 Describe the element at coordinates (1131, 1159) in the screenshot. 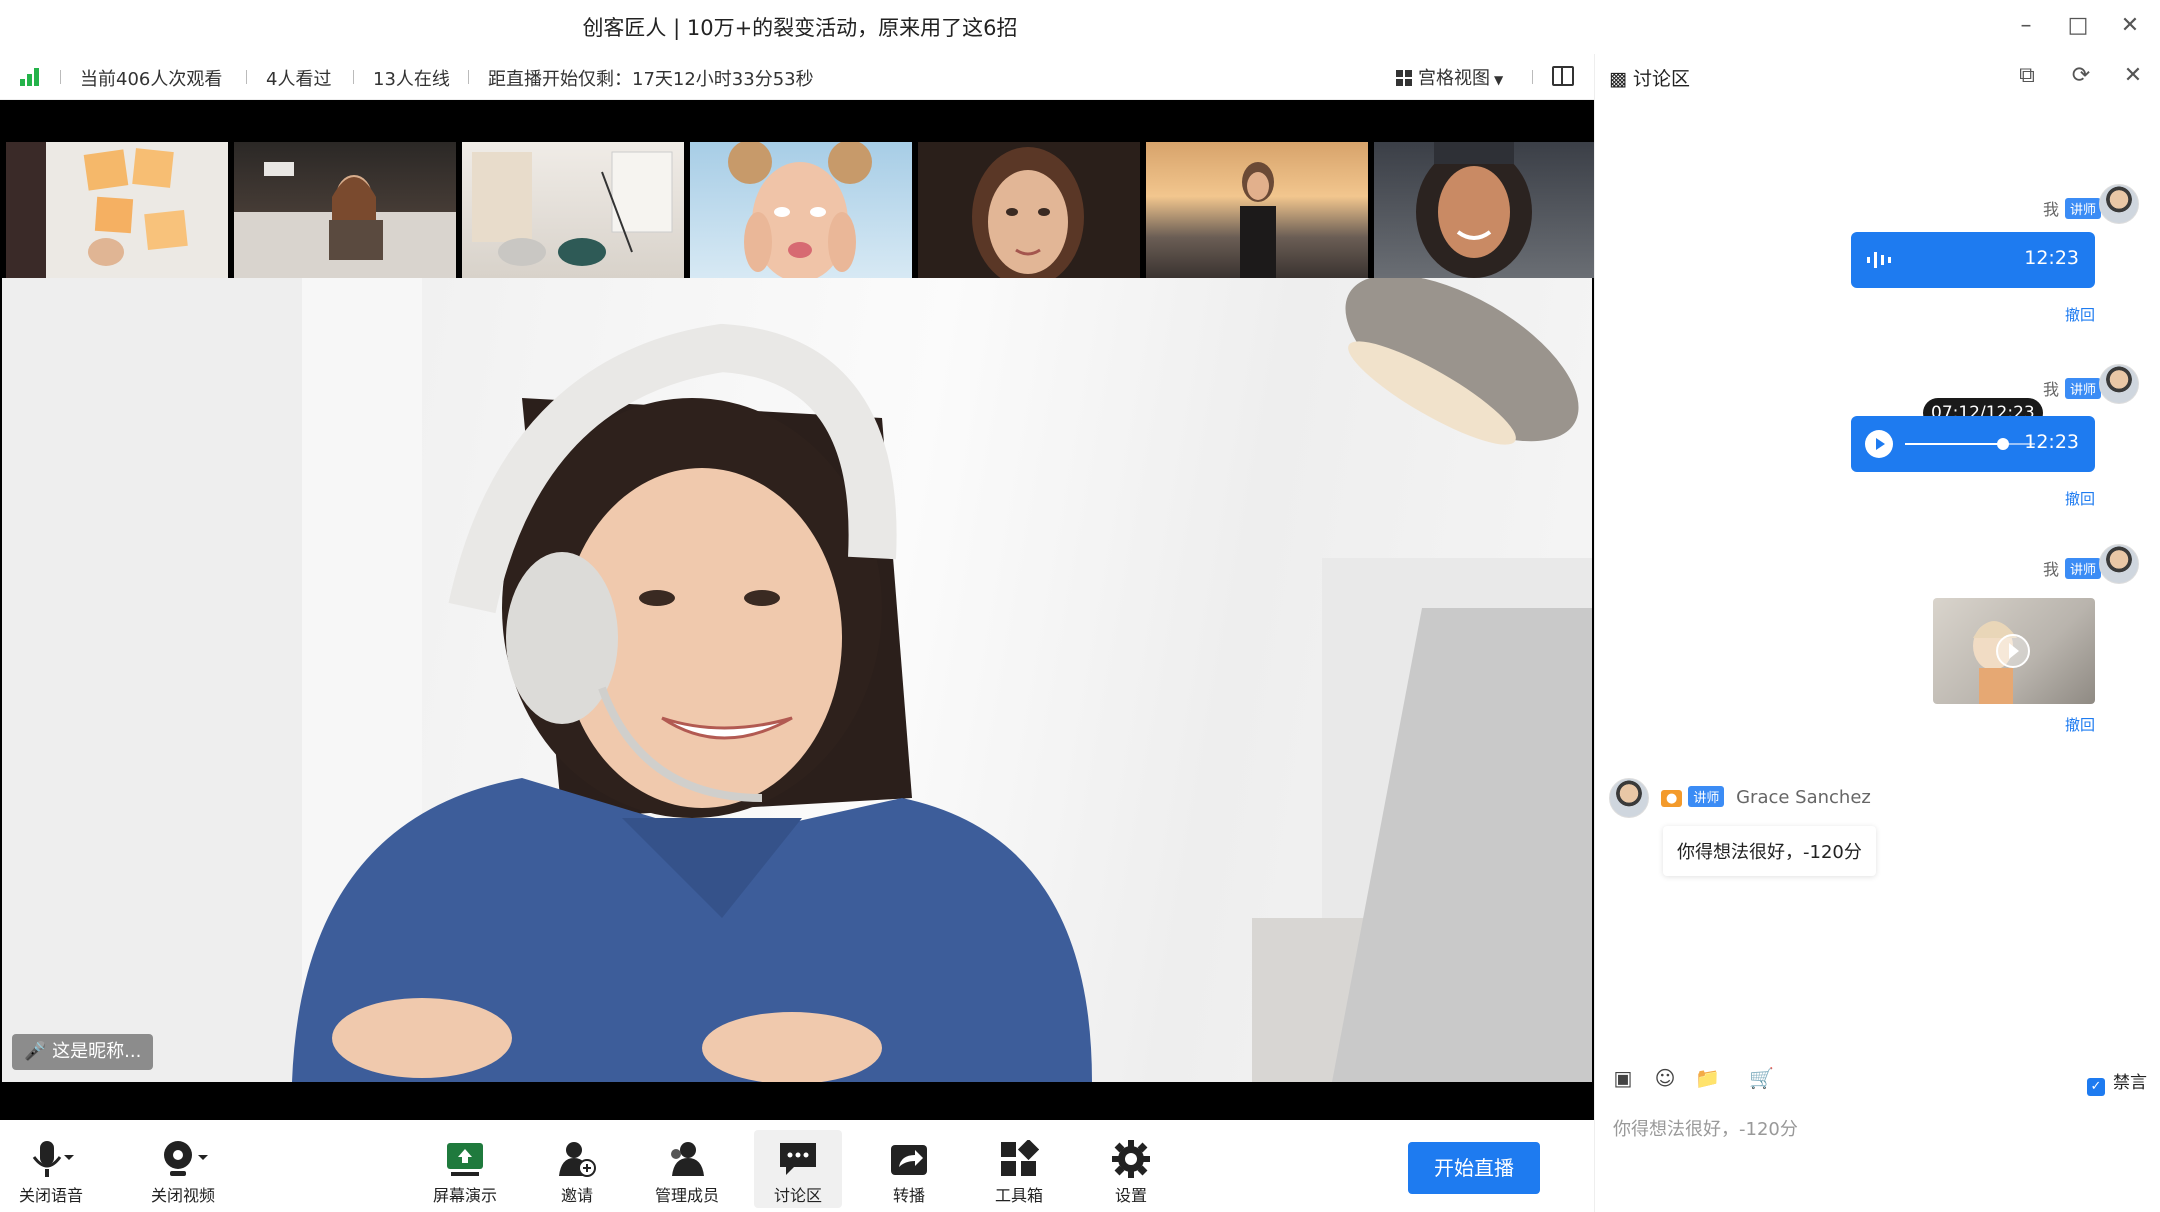

I see `gear-icon` at that location.